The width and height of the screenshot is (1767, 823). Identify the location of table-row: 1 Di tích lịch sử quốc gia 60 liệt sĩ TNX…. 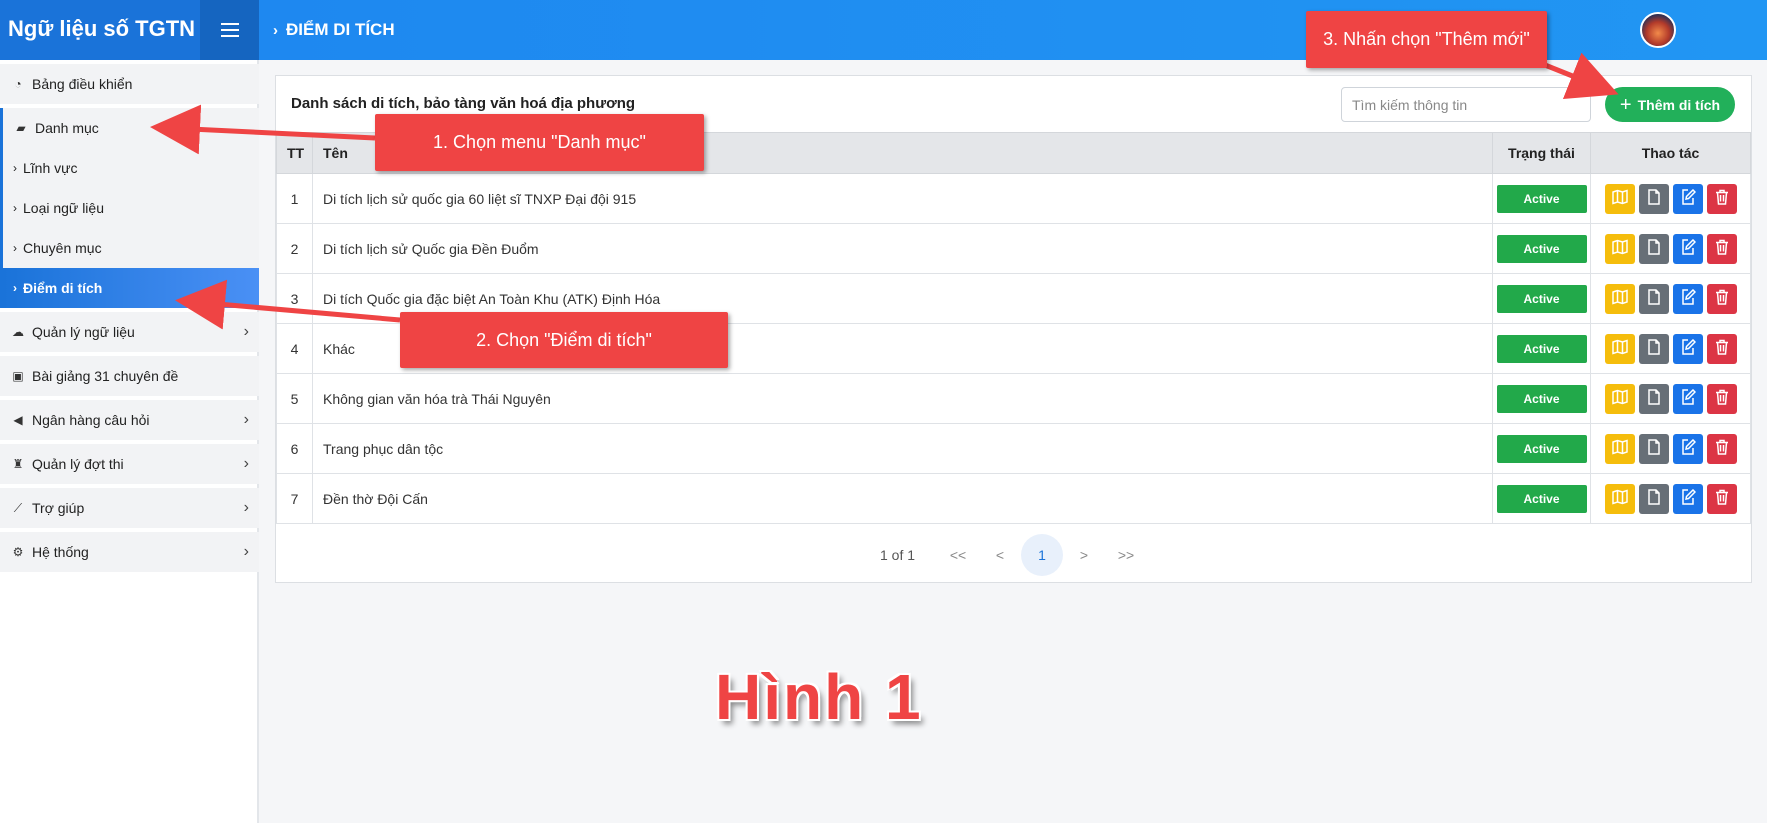
(1013, 198).